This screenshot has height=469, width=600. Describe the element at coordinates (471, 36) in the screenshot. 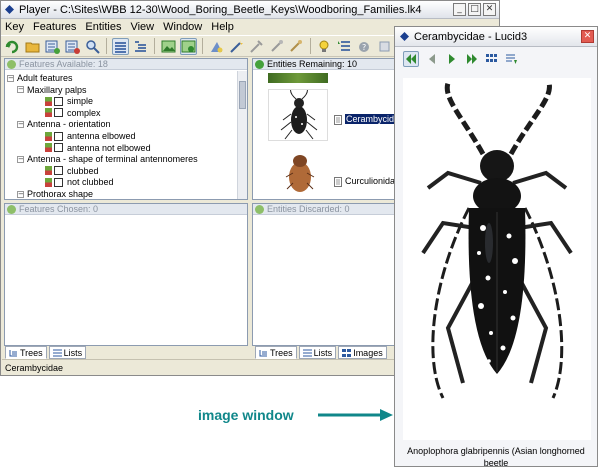

I see `image-window-title: Cerambycidae - Lucid3` at that location.